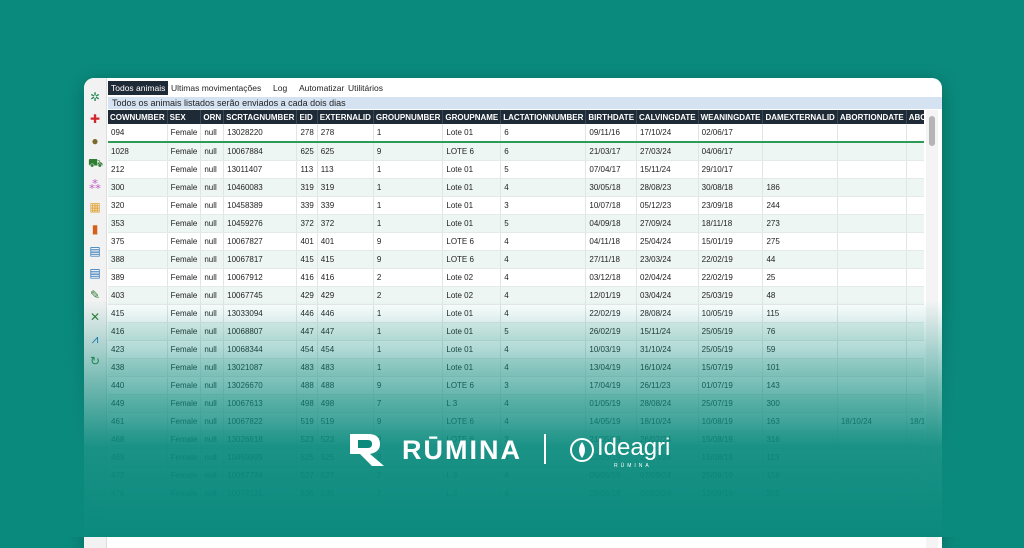 This screenshot has height=548, width=1024. Describe the element at coordinates (260, 117) in the screenshot. I see `column-header: SCRTAGNUMBER` at that location.